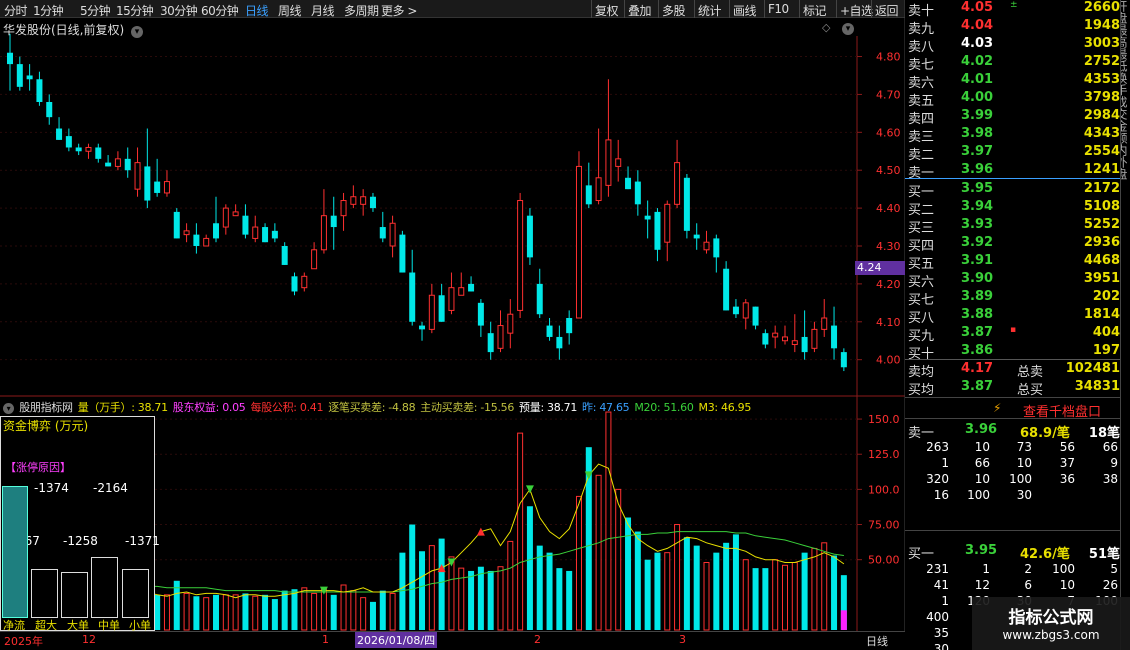  Describe the element at coordinates (977, 332) in the screenshot. I see `level-price: 3.87` at that location.